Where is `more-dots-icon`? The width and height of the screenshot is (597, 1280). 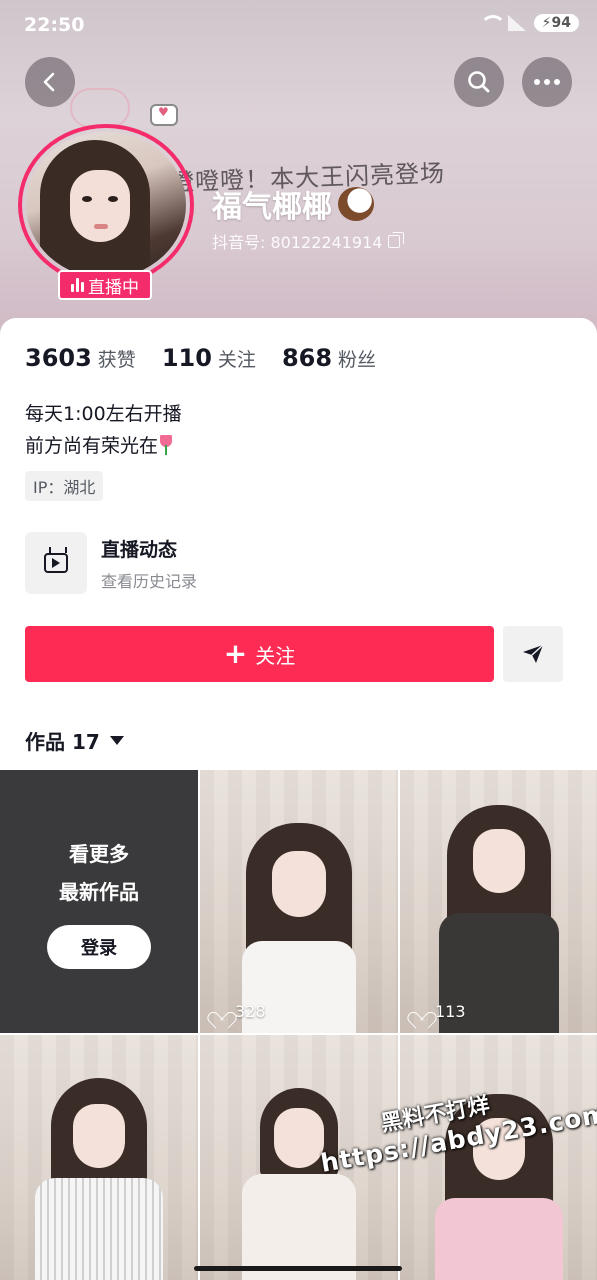
more-dots-icon is located at coordinates (547, 82).